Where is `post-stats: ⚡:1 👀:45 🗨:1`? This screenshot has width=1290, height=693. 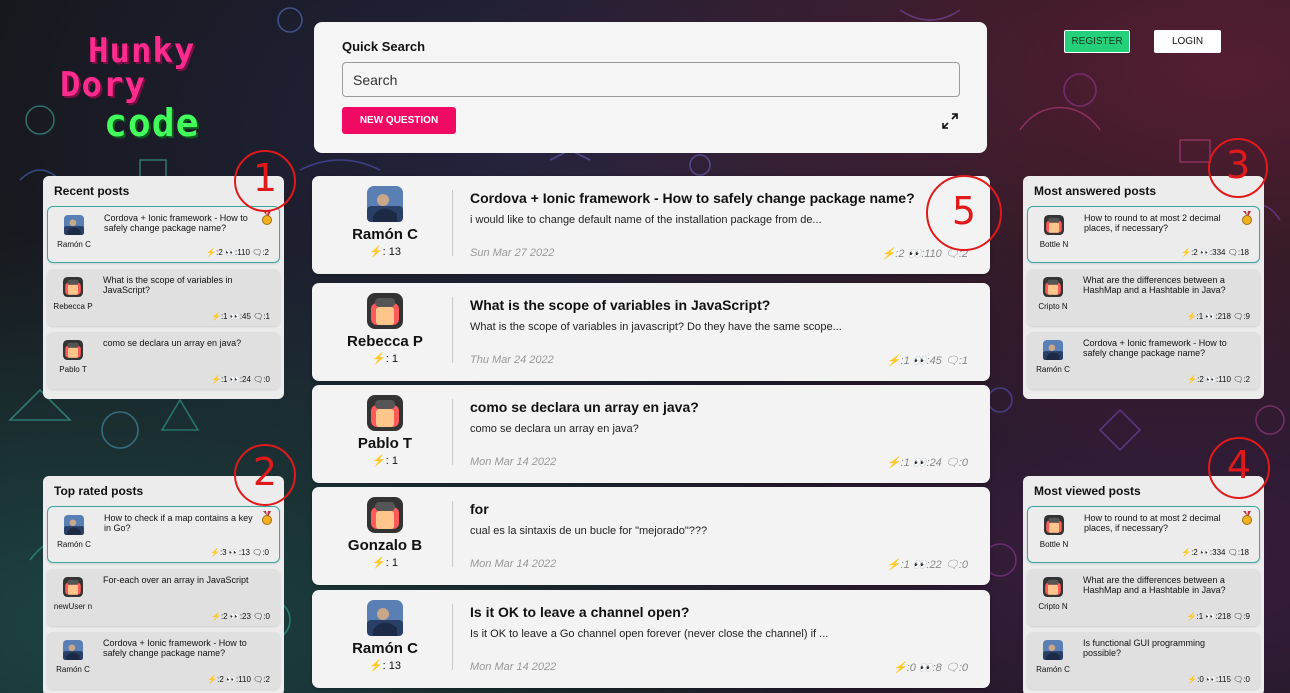
post-stats: ⚡:1 👀:45 🗨:1 is located at coordinates (240, 316).